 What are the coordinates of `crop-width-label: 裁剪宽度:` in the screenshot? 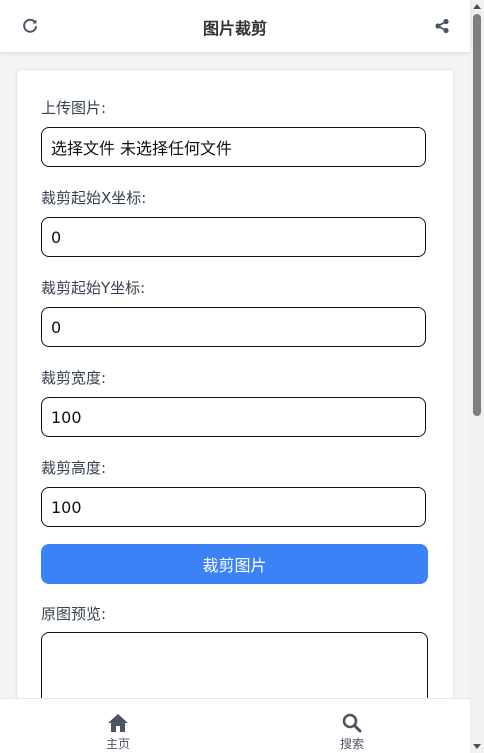 It's located at (74, 378).